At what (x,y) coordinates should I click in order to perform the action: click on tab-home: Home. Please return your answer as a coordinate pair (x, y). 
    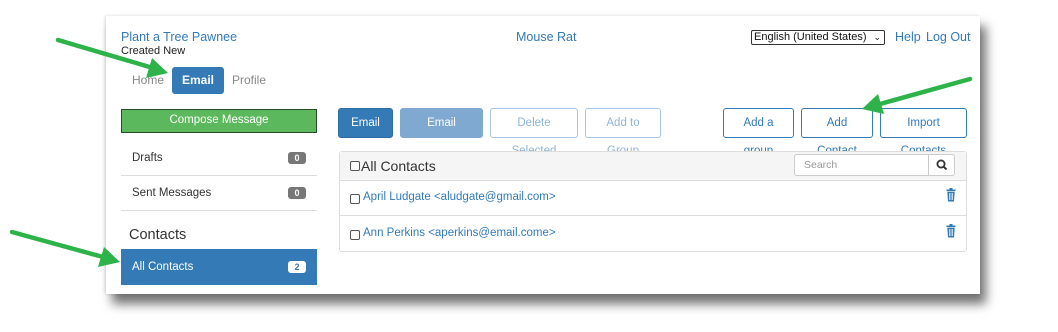
    Looking at the image, I should click on (148, 80).